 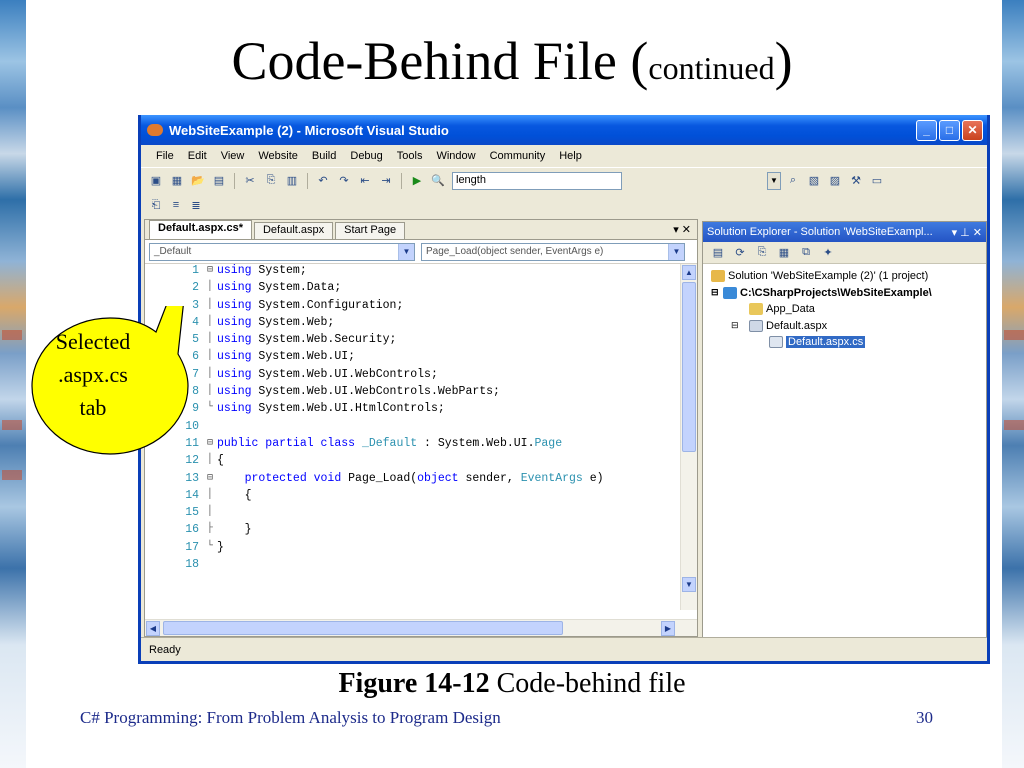 I want to click on collapse-icon: ⊟, so click(x=715, y=292).